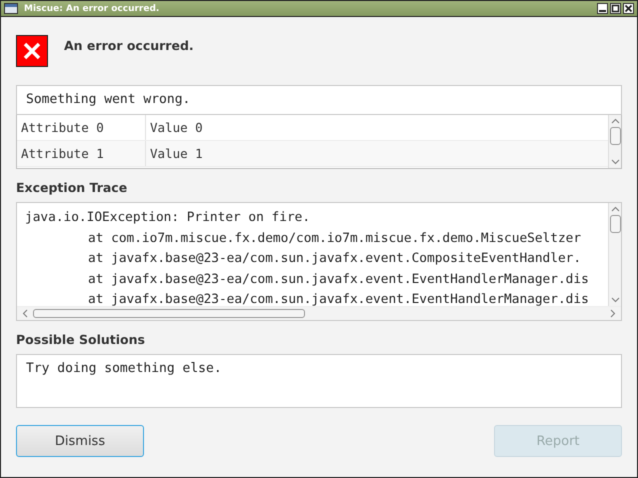 This screenshot has height=478, width=638. Describe the element at coordinates (615, 8) in the screenshot. I see `maximize-icon` at that location.